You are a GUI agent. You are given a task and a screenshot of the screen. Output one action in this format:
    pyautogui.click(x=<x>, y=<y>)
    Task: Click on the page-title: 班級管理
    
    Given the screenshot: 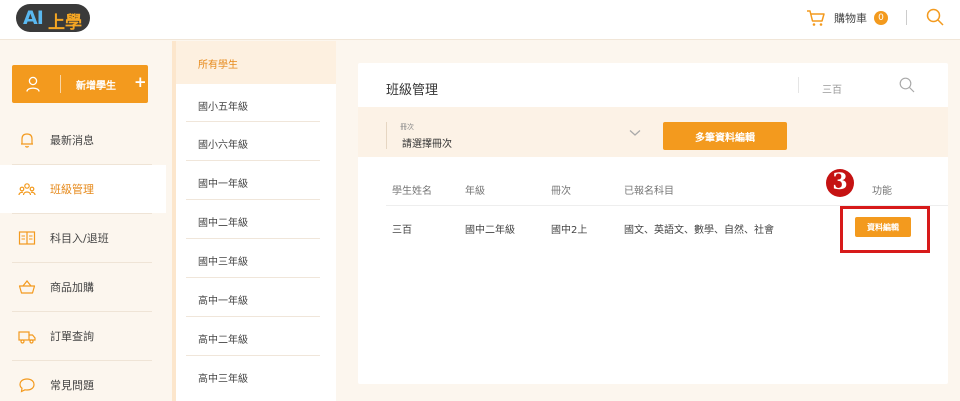 What is the action you would take?
    pyautogui.click(x=412, y=90)
    